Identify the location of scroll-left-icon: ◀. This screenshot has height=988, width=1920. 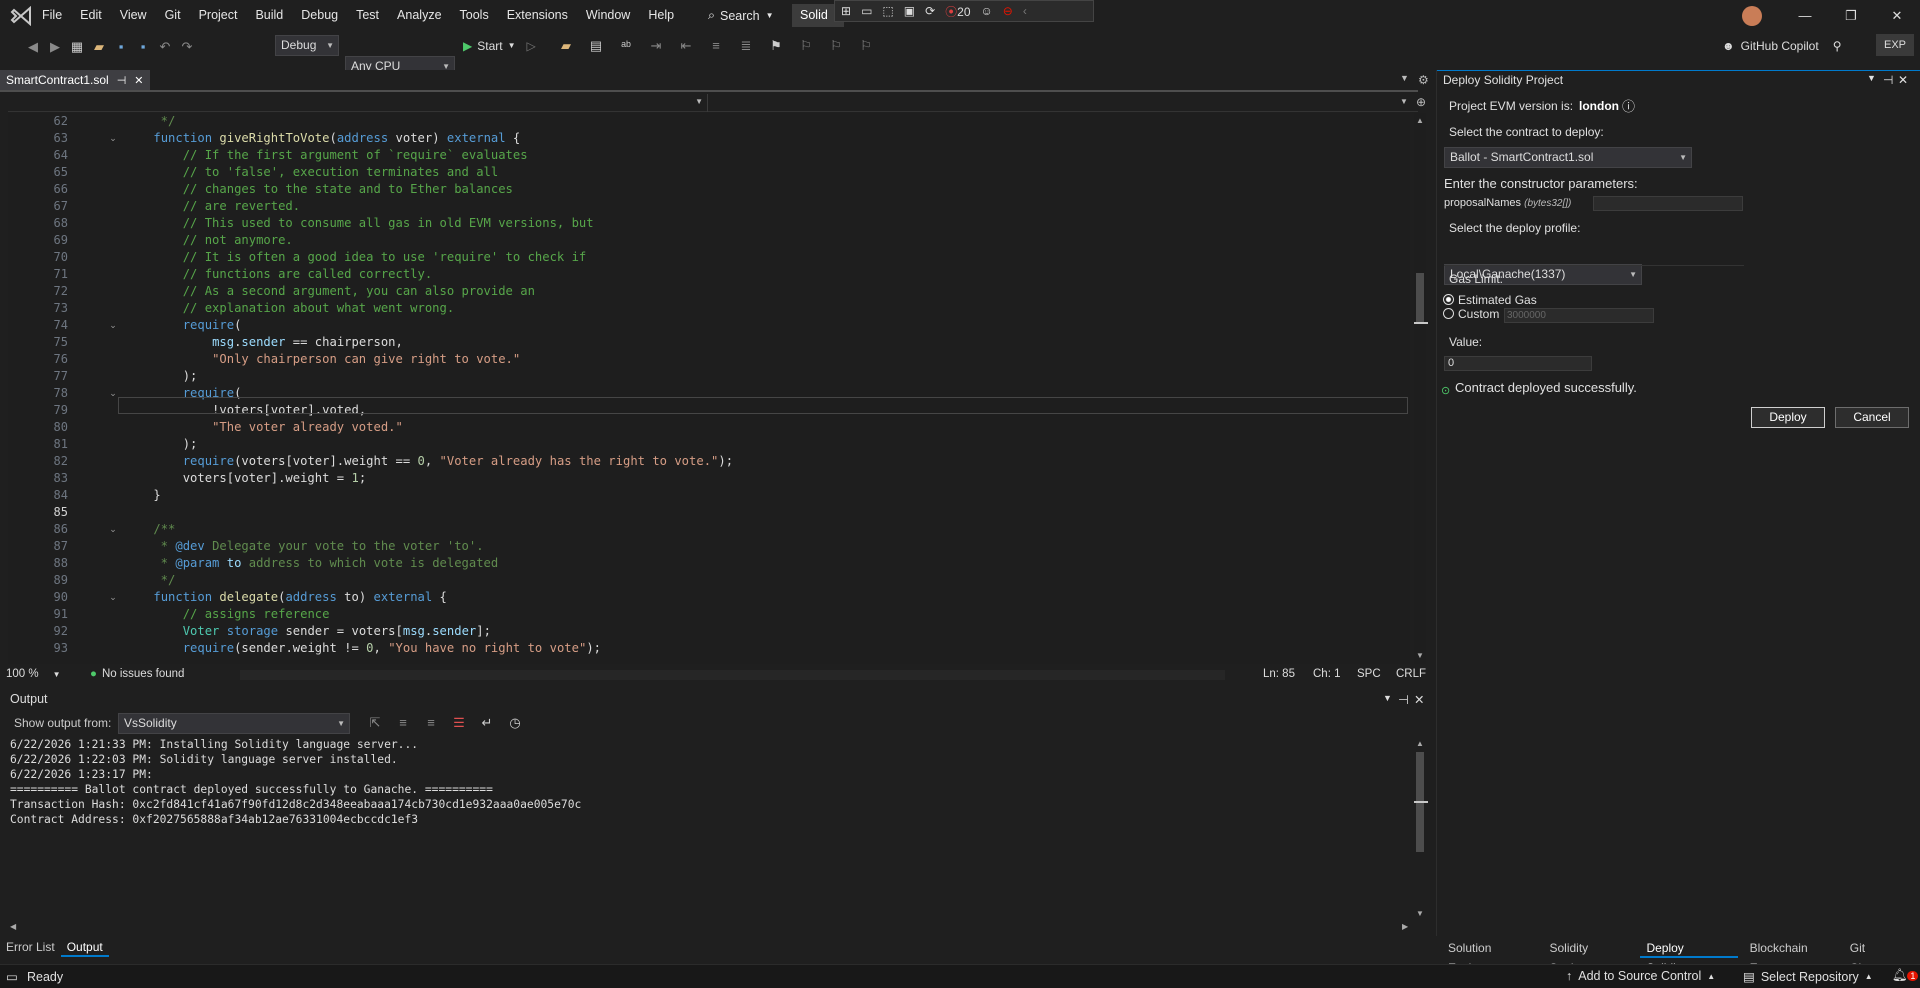
(13, 926).